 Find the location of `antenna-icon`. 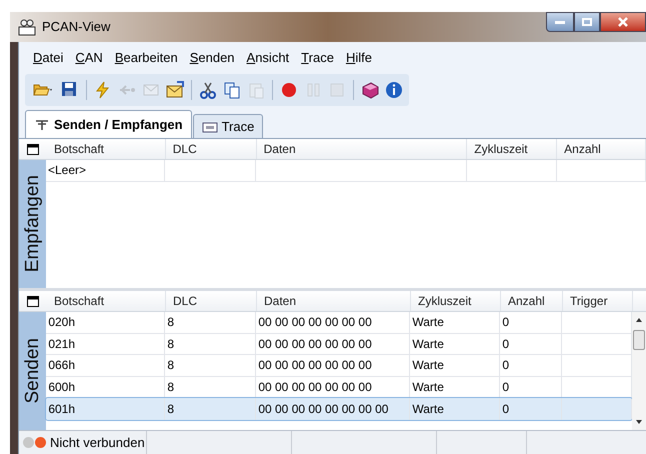

antenna-icon is located at coordinates (42, 125).